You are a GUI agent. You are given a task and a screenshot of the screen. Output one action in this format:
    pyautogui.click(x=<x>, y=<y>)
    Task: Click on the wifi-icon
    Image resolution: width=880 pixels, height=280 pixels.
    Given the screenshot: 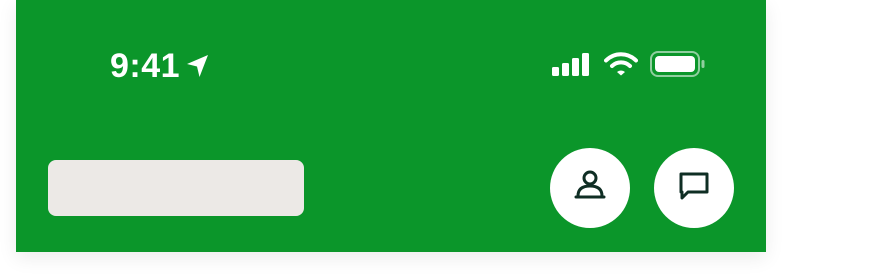 What is the action you would take?
    pyautogui.click(x=621, y=66)
    